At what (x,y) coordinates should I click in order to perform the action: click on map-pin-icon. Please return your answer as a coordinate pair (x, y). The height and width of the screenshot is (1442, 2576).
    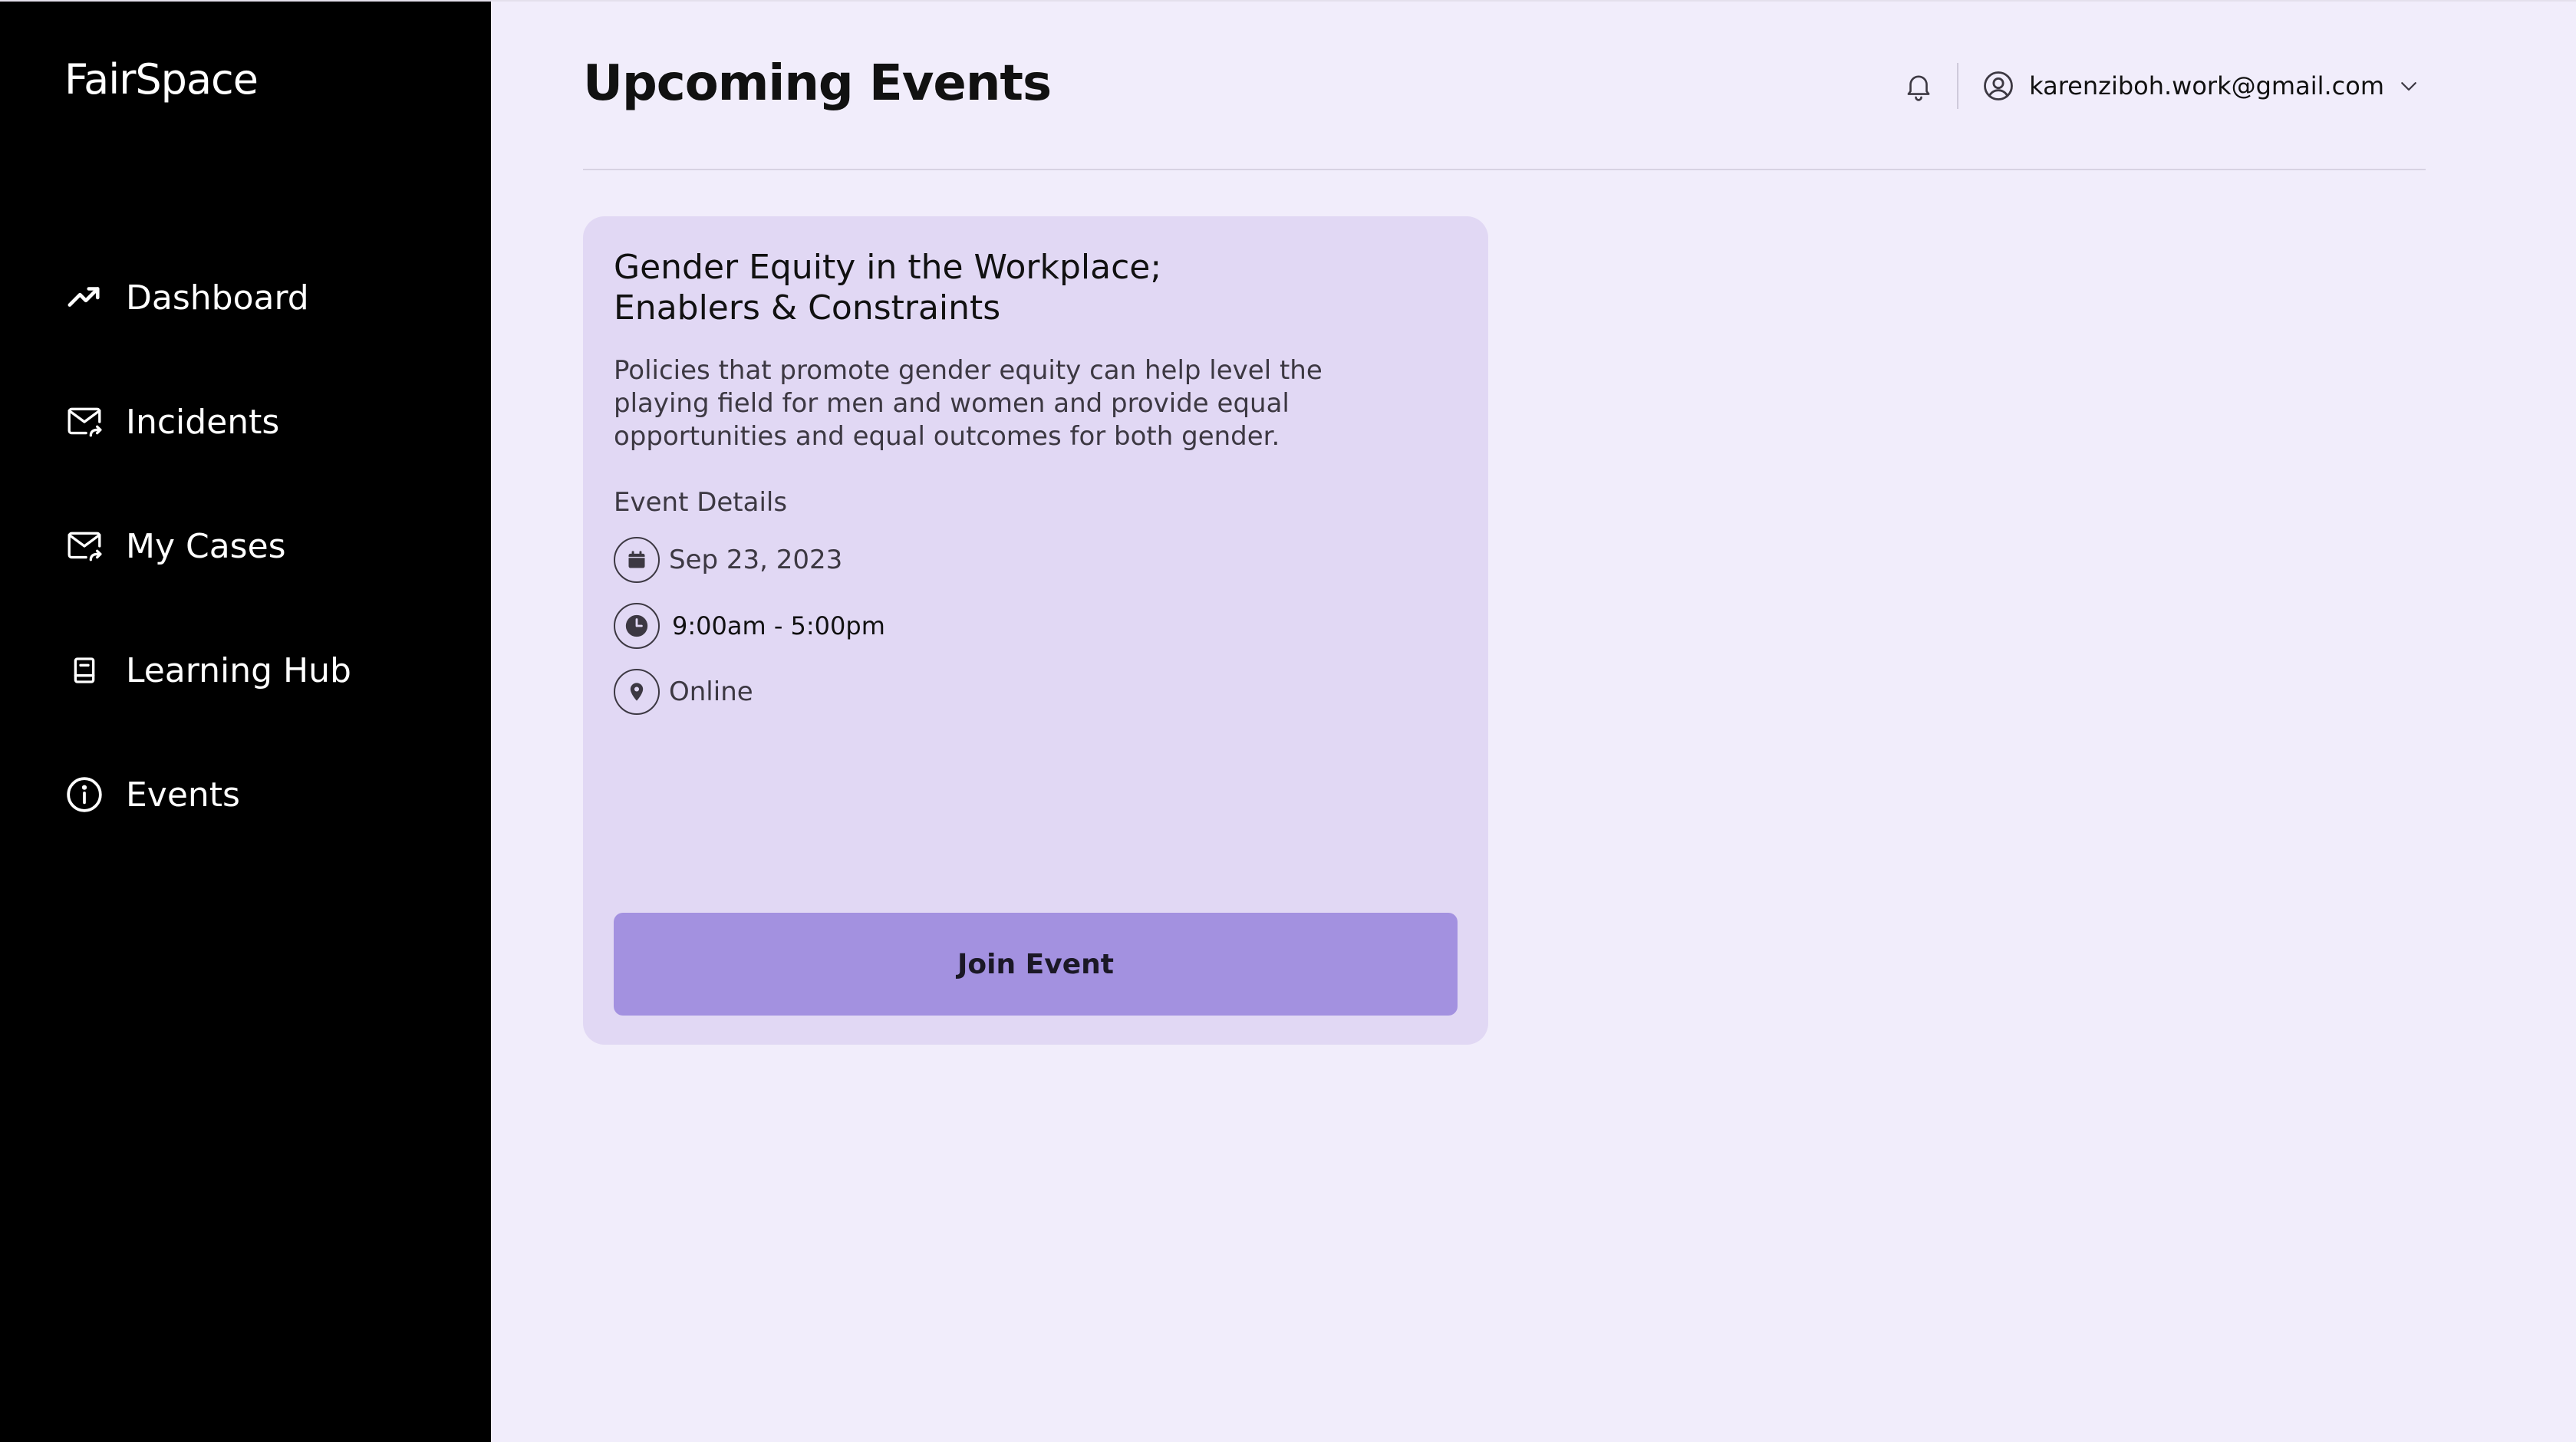
    Looking at the image, I should click on (637, 692).